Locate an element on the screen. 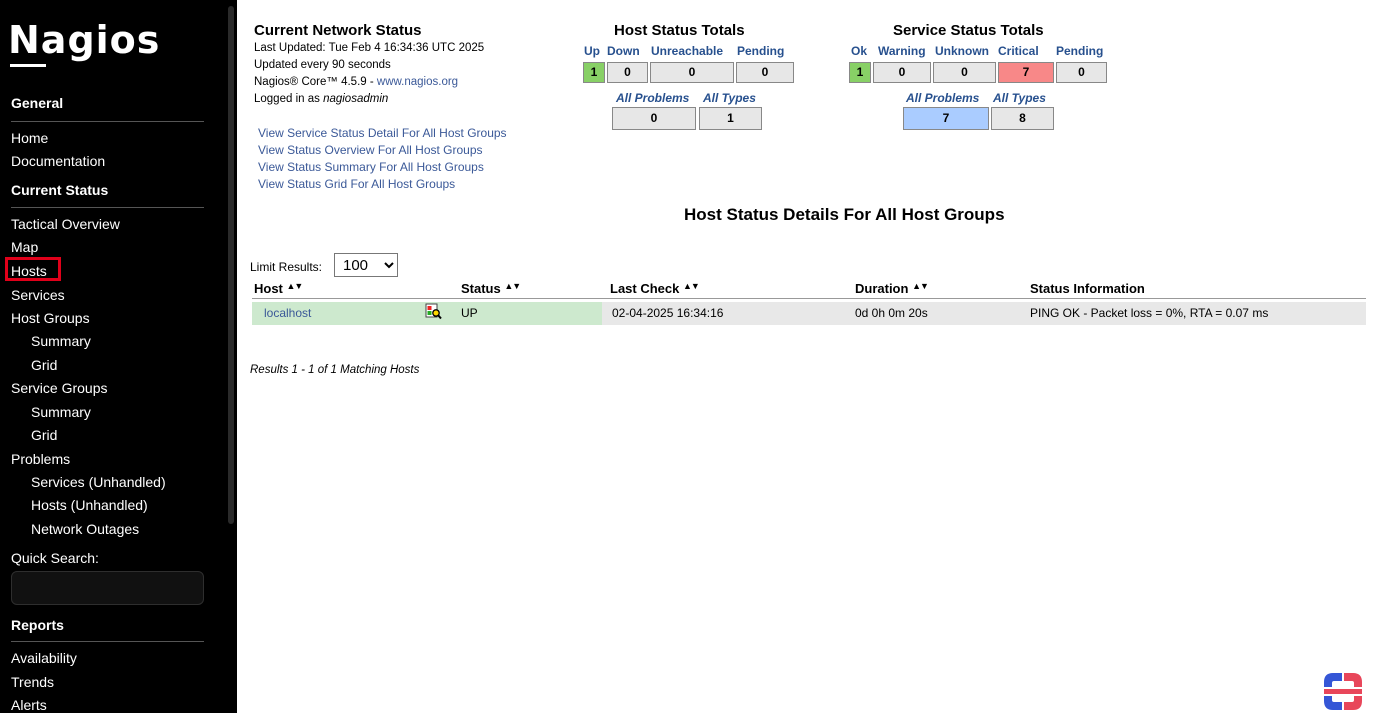 This screenshot has height=713, width=1373. service-warning-count: 0 is located at coordinates (902, 72).